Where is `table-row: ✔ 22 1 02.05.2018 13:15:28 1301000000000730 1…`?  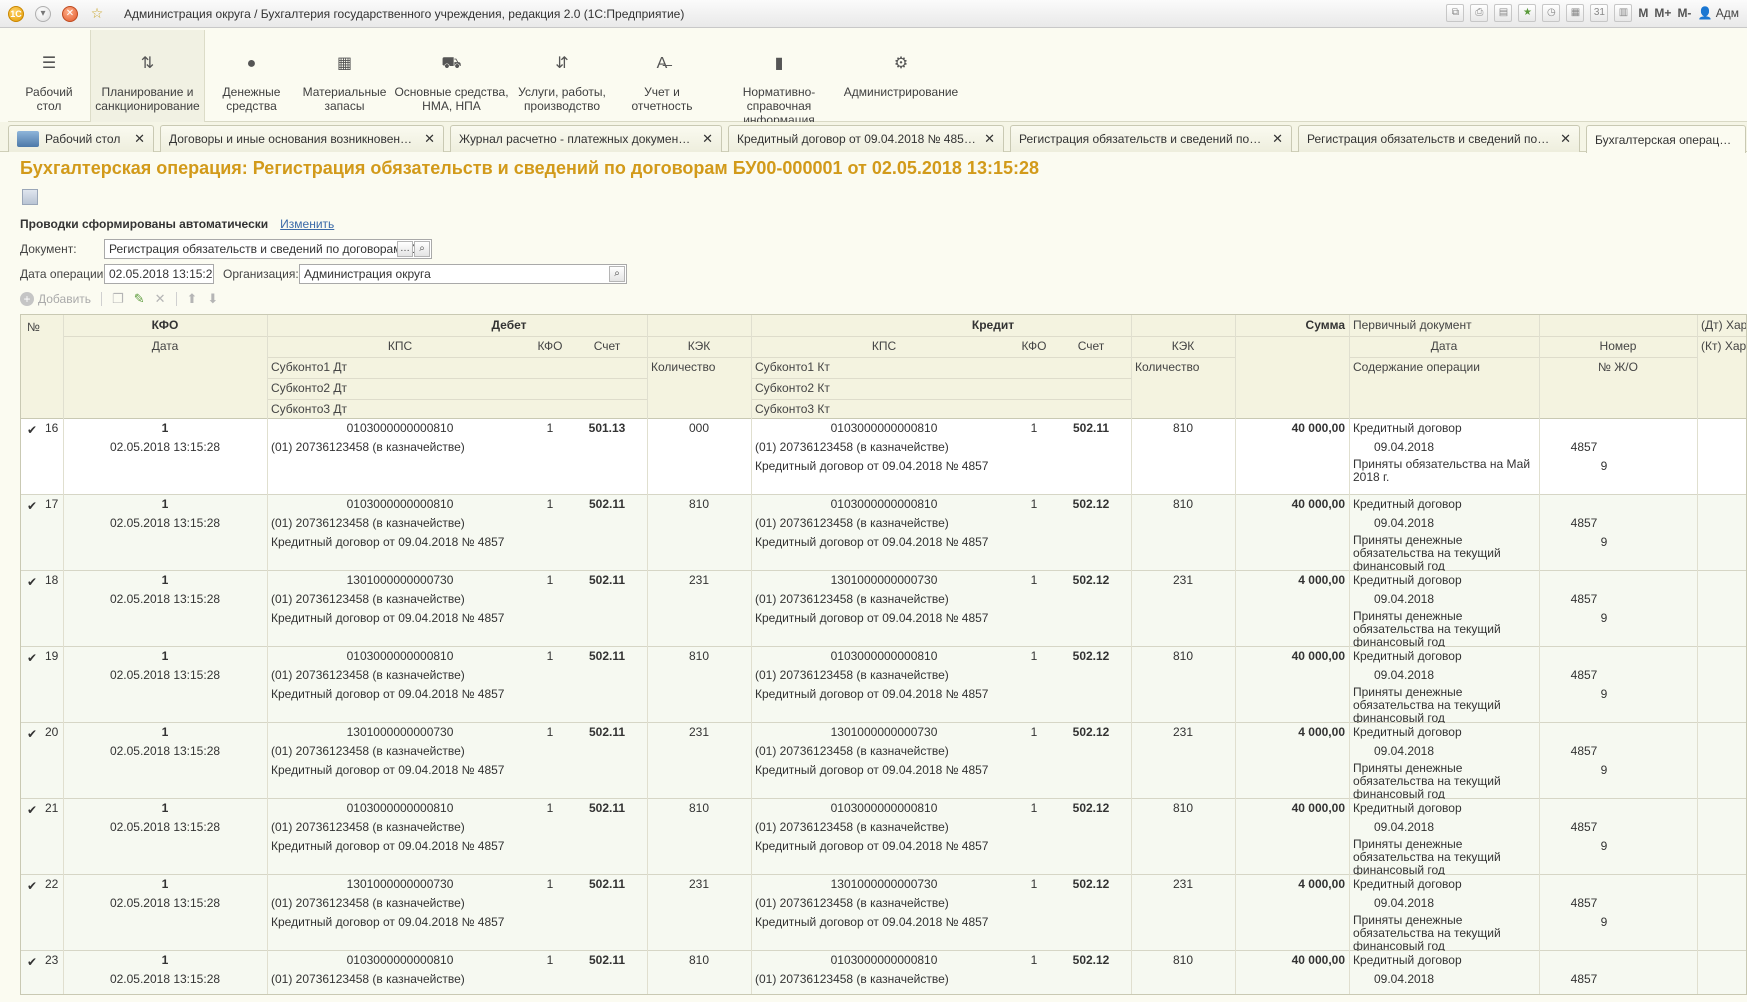 table-row: ✔ 22 1 02.05.2018 13:15:28 1301000000000730 1… is located at coordinates (883, 914).